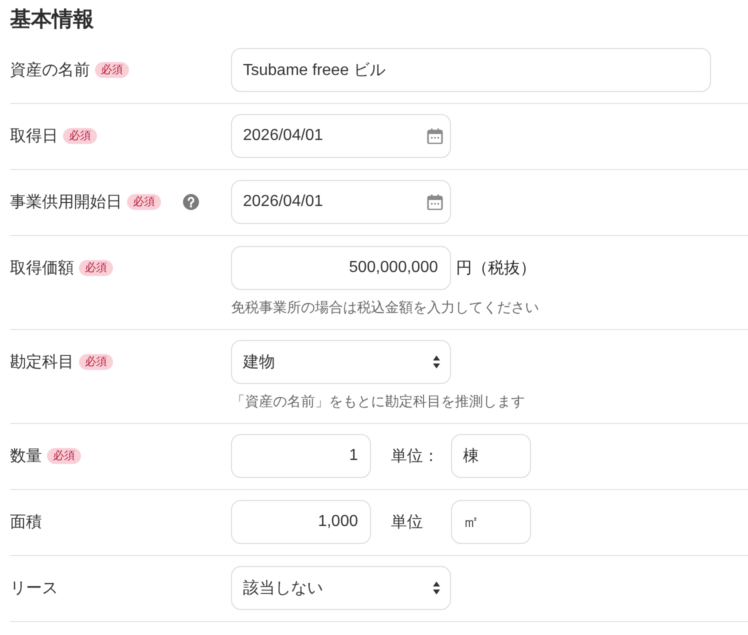 The height and width of the screenshot is (635, 748). What do you see at coordinates (301, 522) in the screenshot?
I see `number-input: 1,000` at bounding box center [301, 522].